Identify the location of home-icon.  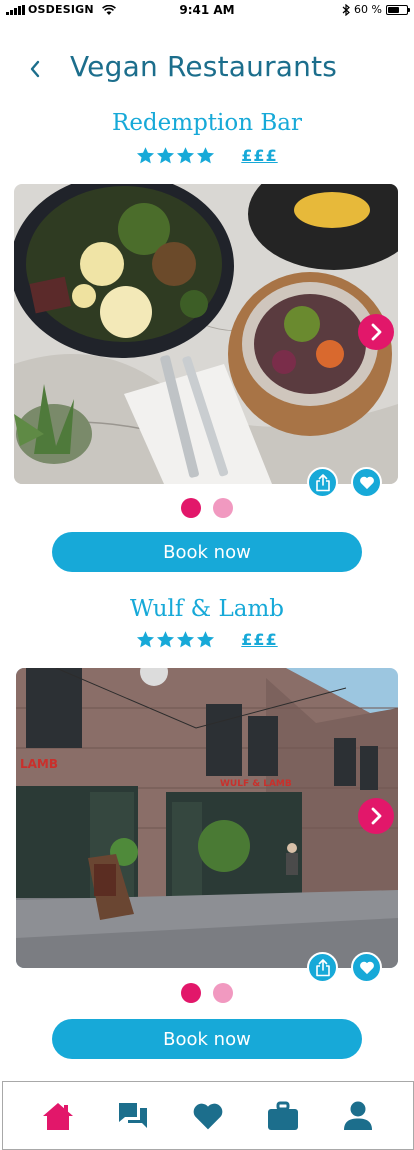
(58, 1116).